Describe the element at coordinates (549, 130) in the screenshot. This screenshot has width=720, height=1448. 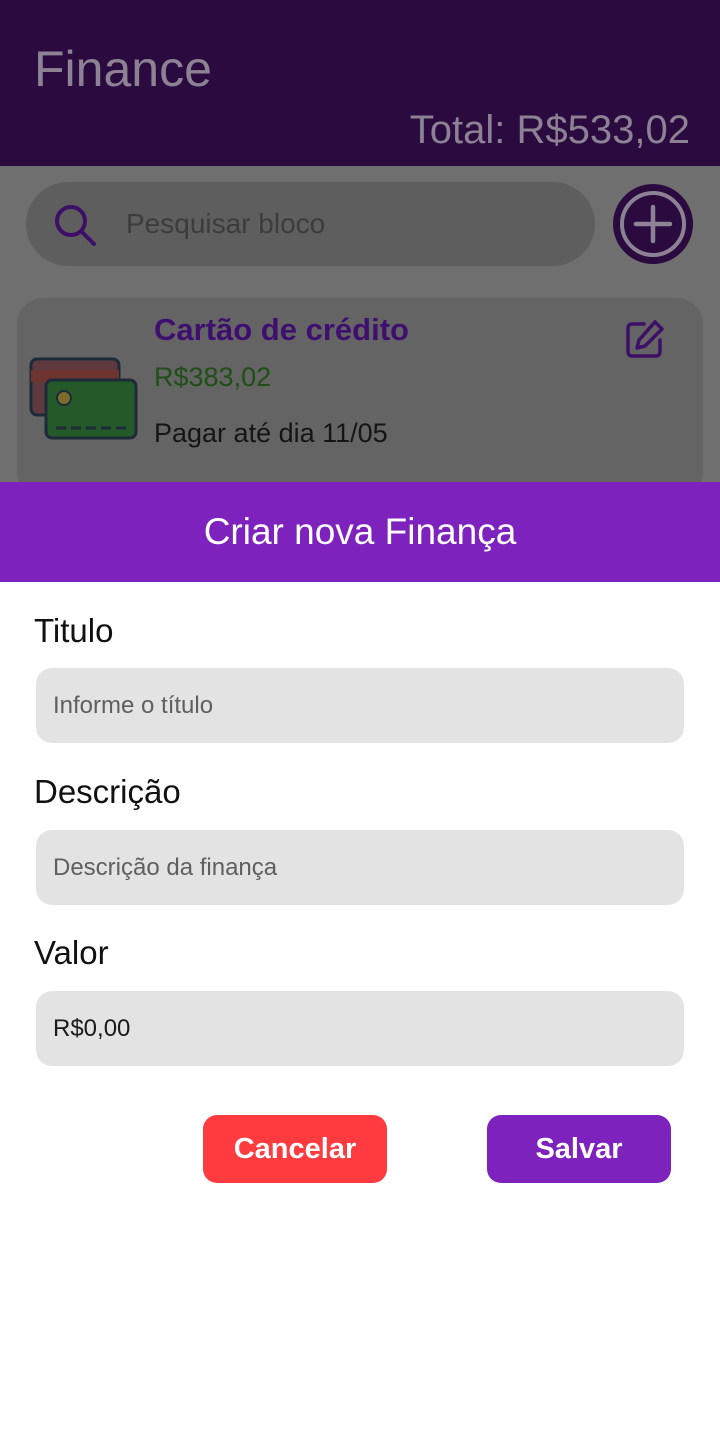
I see `total-balance: Total: R$533,02` at that location.